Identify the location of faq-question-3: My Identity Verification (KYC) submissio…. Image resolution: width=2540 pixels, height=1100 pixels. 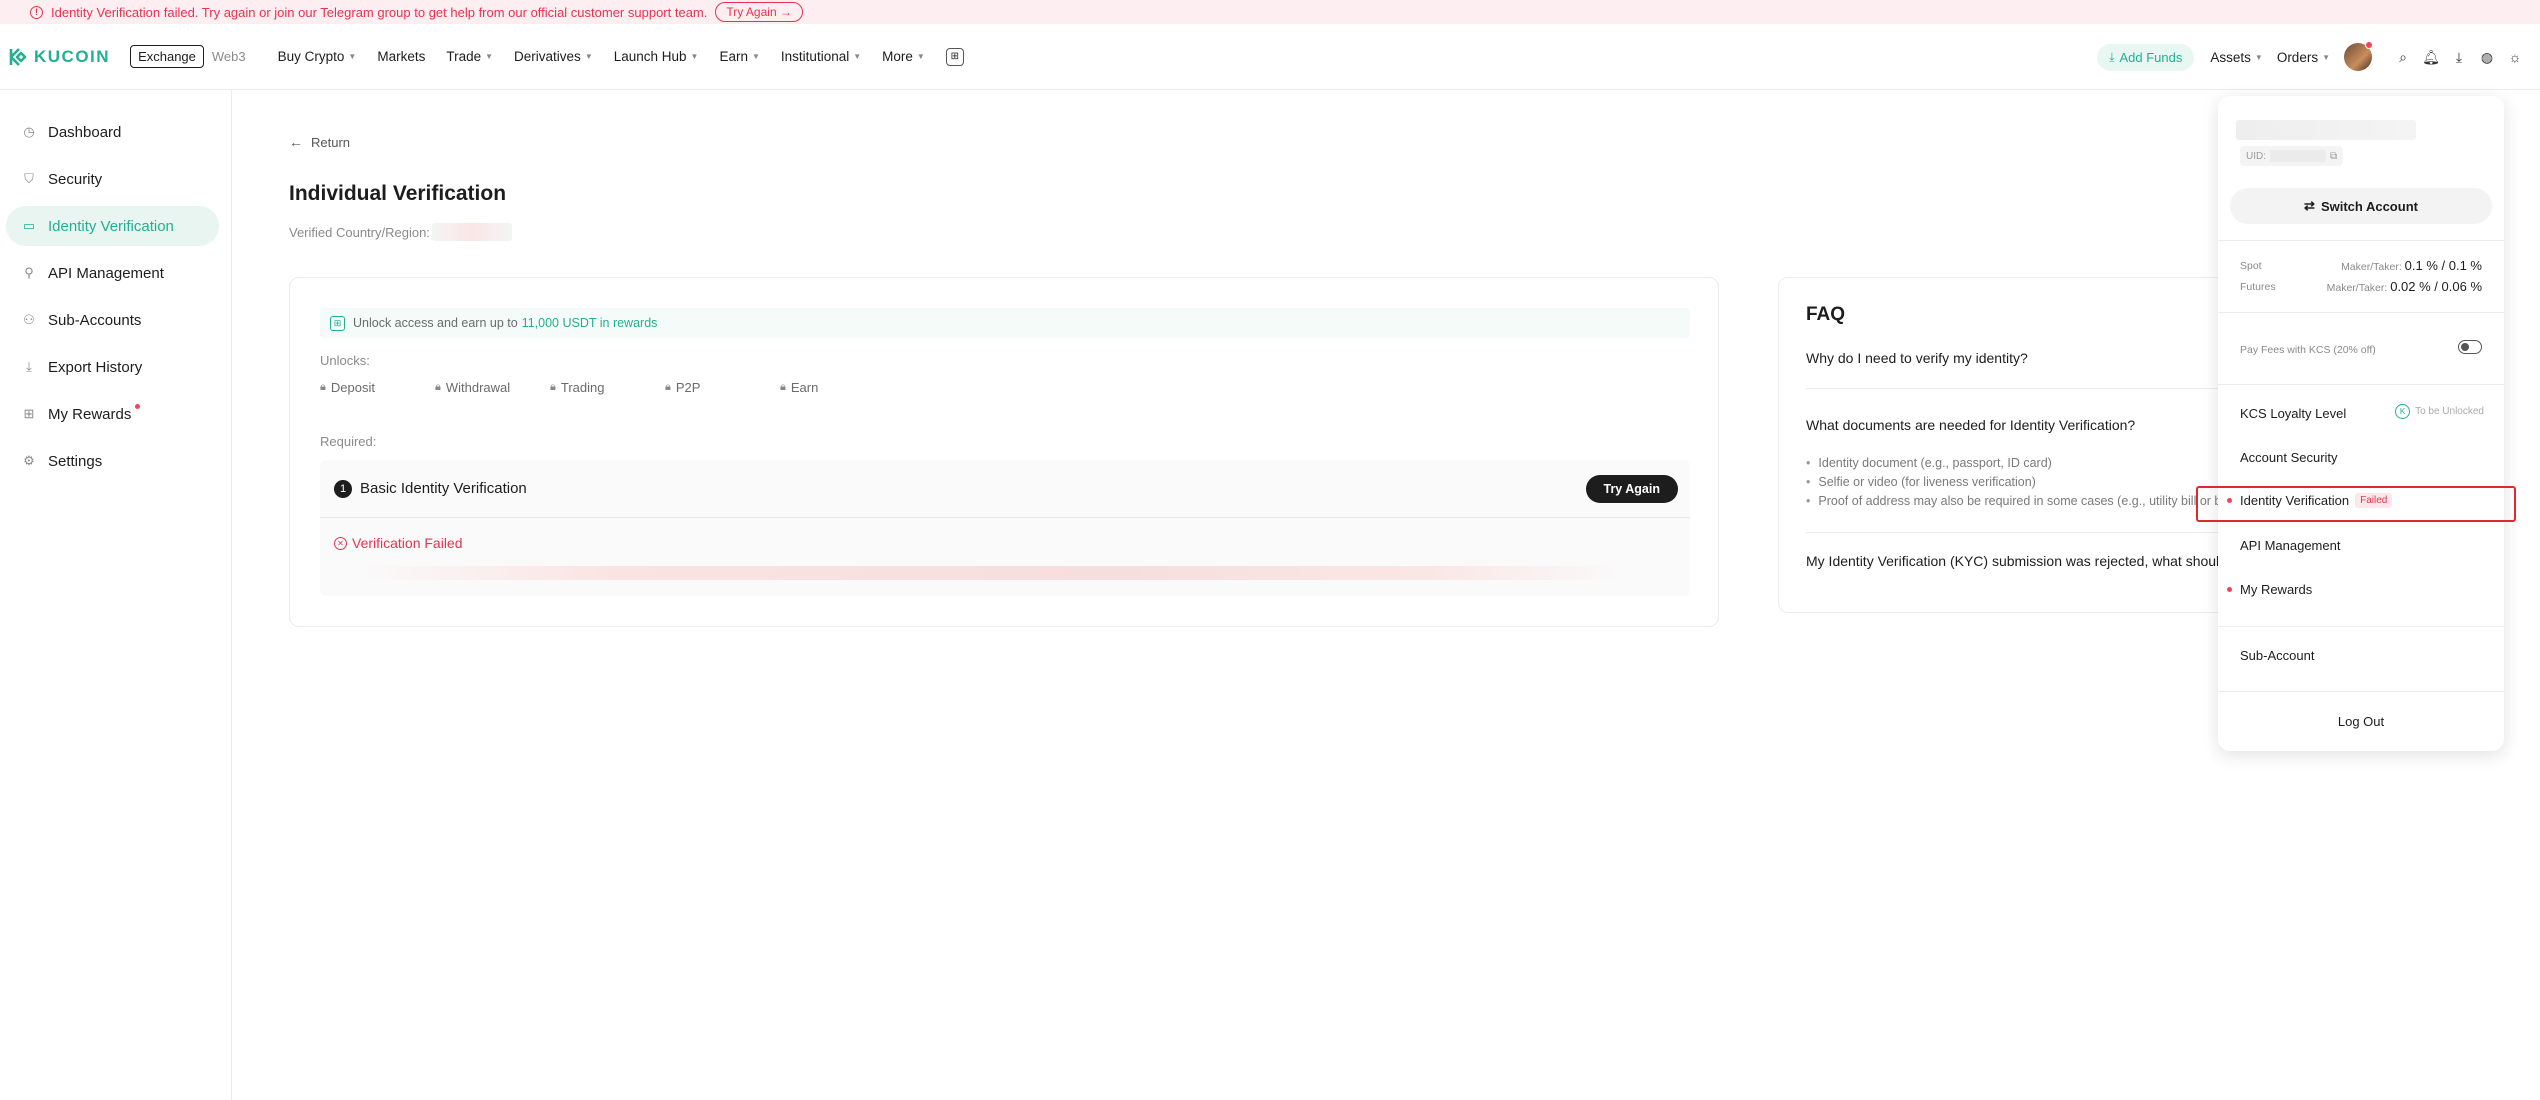
(2016, 561).